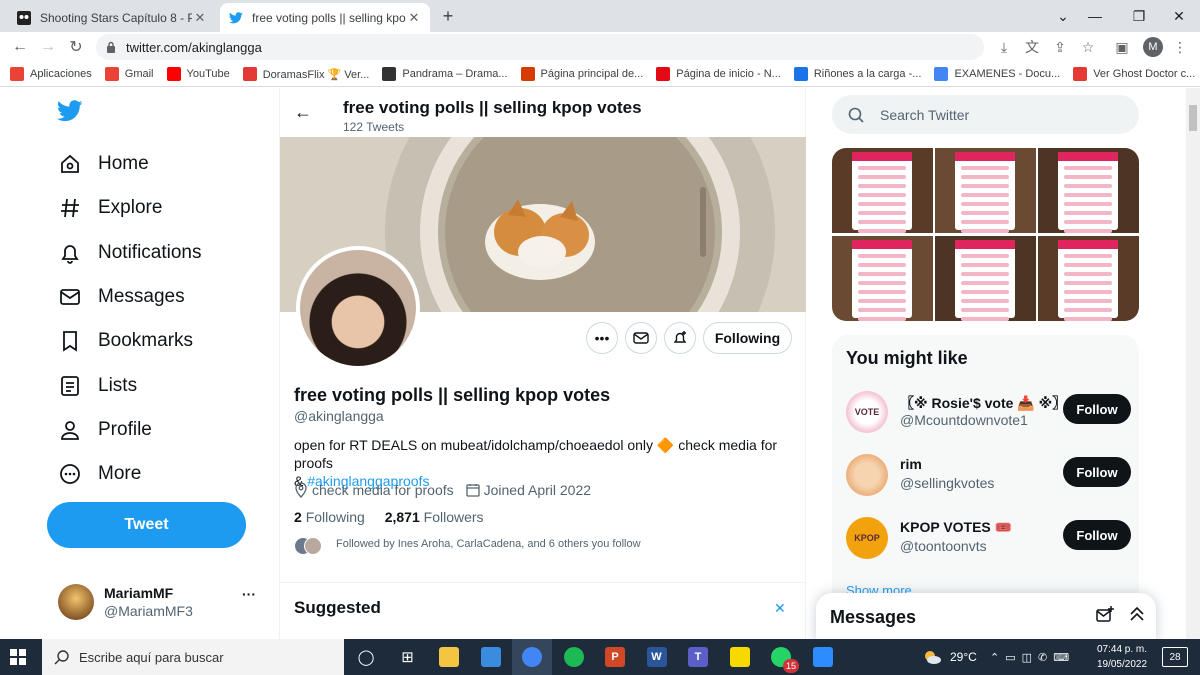 The width and height of the screenshot is (1200, 675). Describe the element at coordinates (747, 338) in the screenshot. I see `following-button: Following` at that location.